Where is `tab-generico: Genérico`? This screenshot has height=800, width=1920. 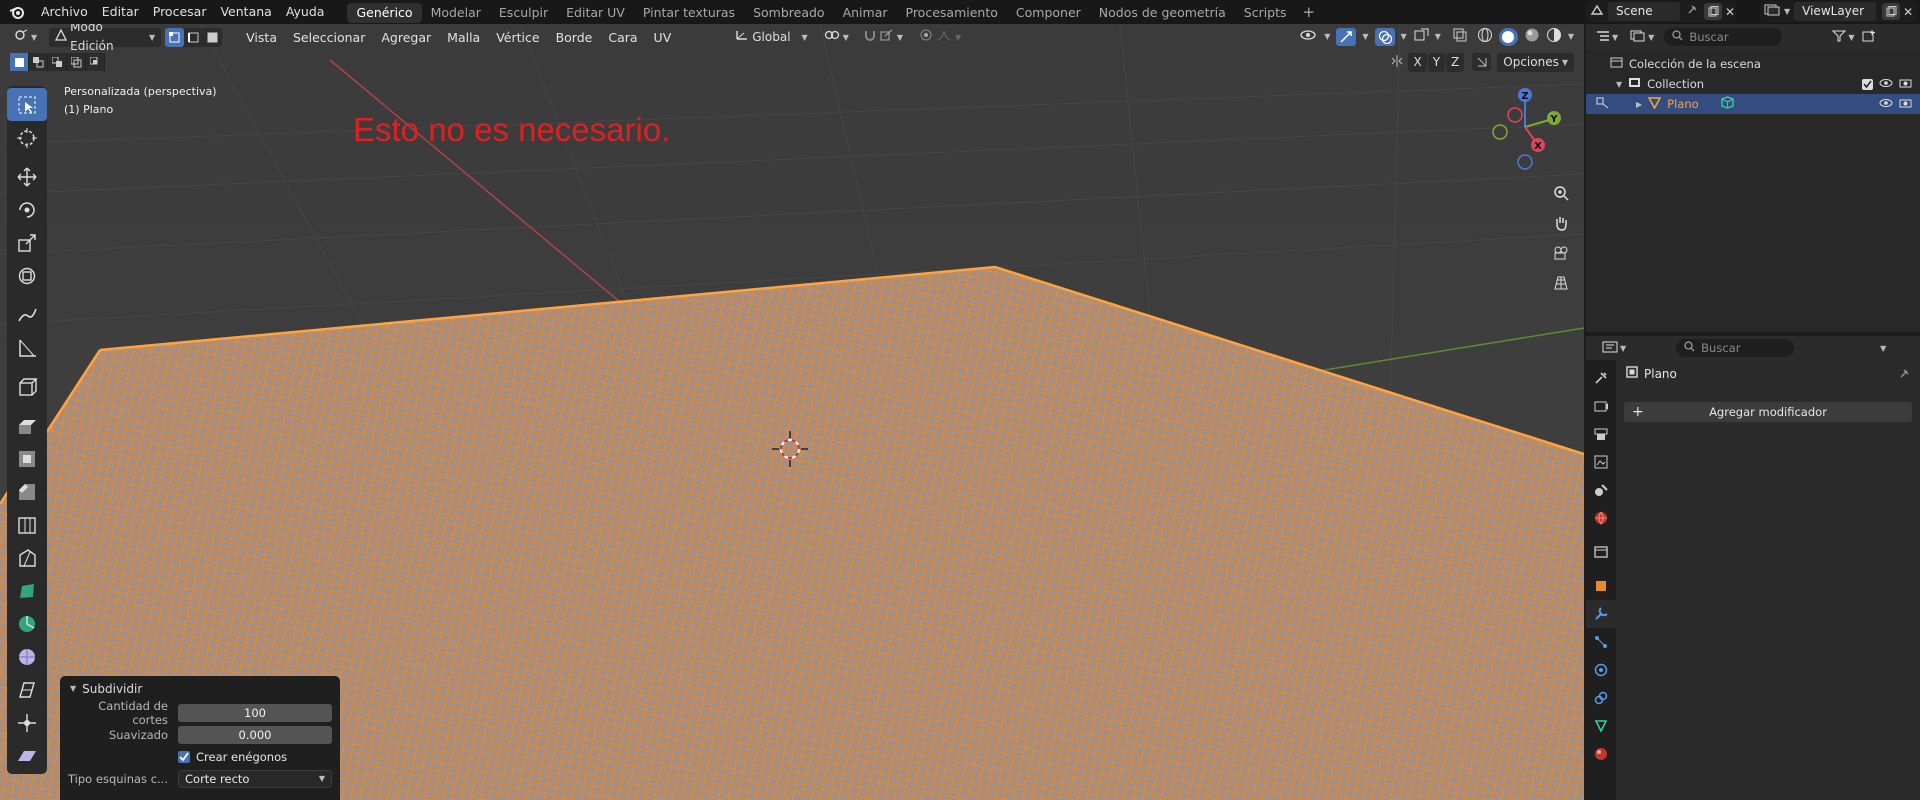
tab-generico: Genérico is located at coordinates (384, 12).